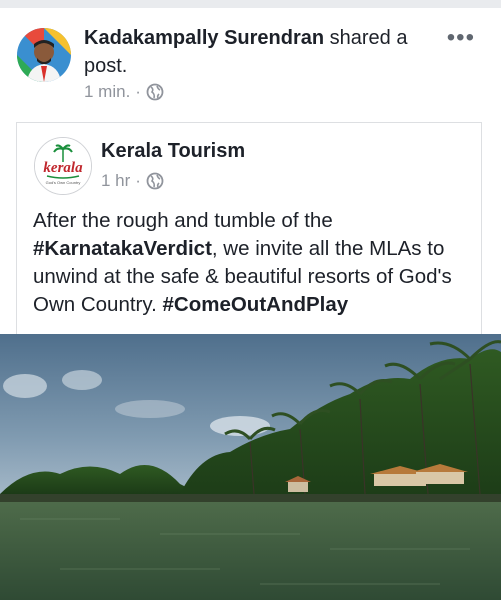 The height and width of the screenshot is (600, 501). What do you see at coordinates (173, 151) in the screenshot?
I see `page-name: Kerala Tourism` at bounding box center [173, 151].